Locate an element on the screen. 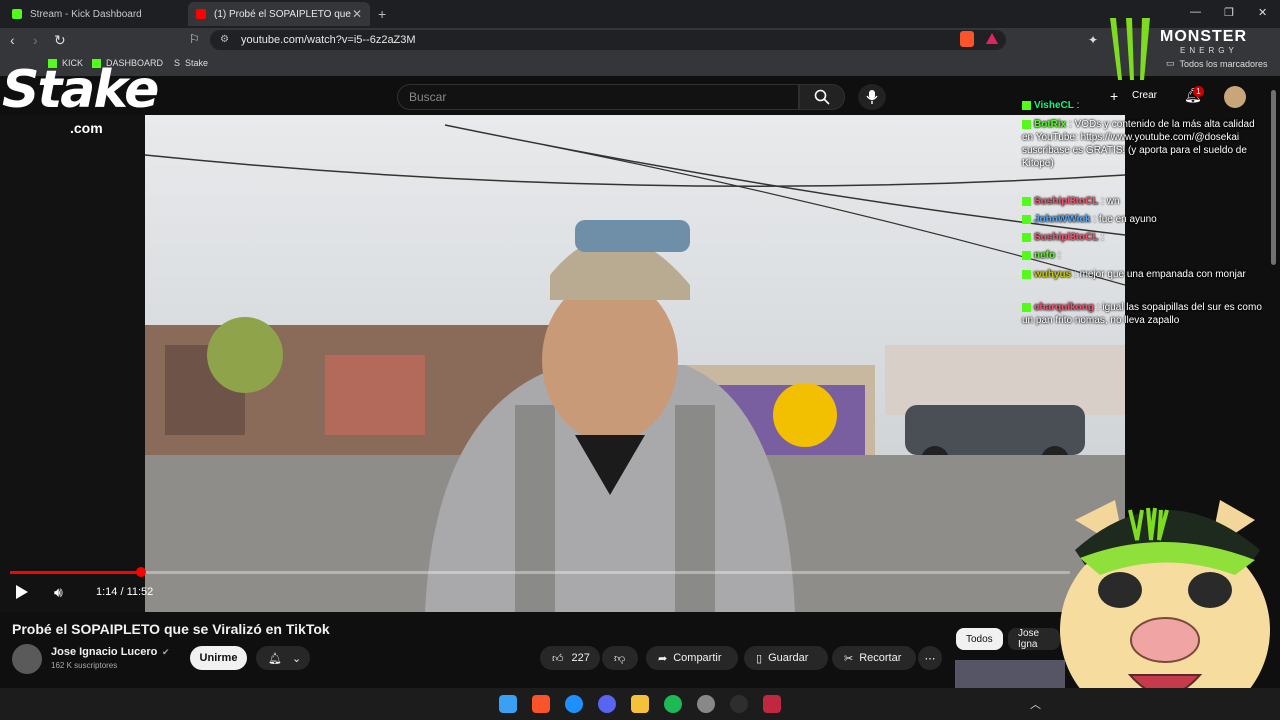  thumbs-down-icon: 👎︎ is located at coordinates (620, 658).